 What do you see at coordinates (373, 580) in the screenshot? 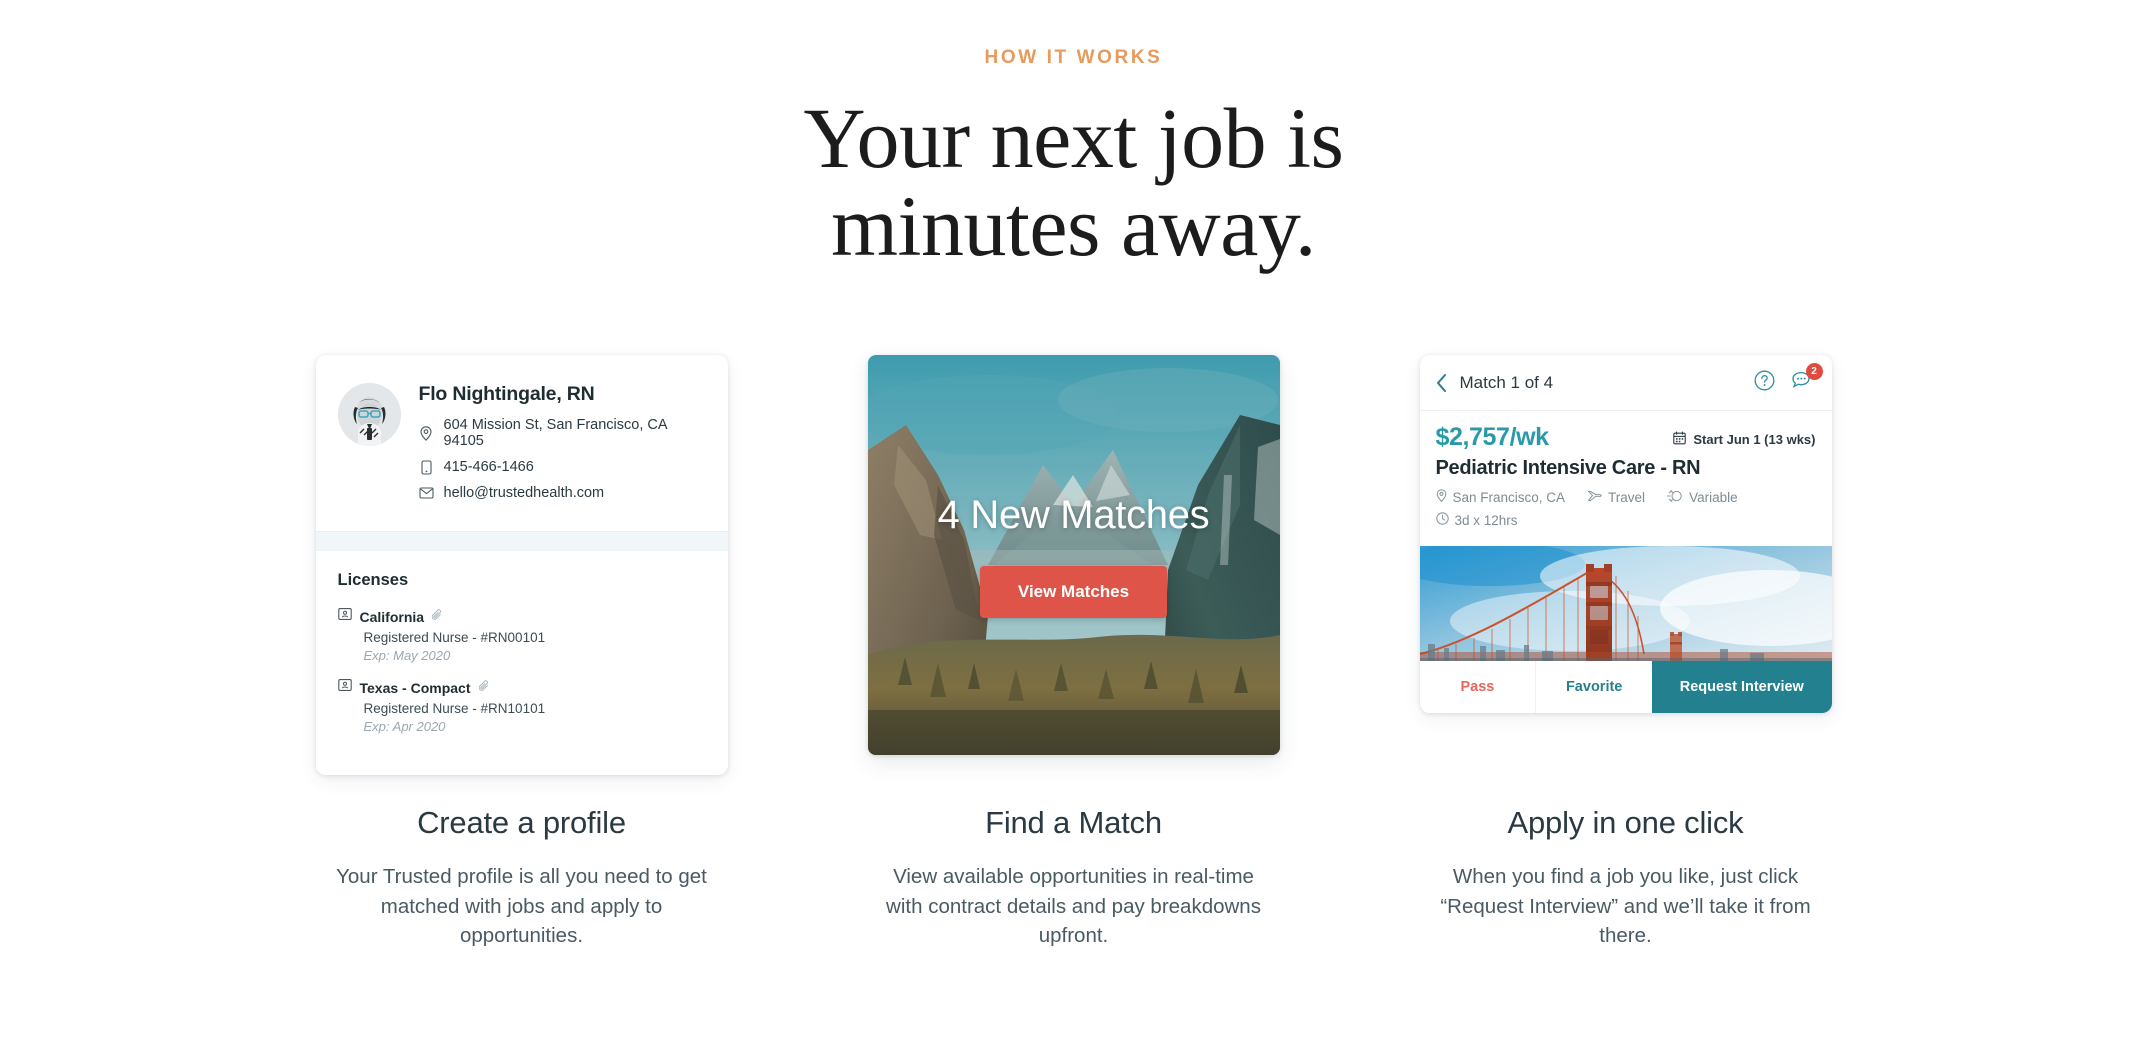
I see `licenses-heading: Licenses` at bounding box center [373, 580].